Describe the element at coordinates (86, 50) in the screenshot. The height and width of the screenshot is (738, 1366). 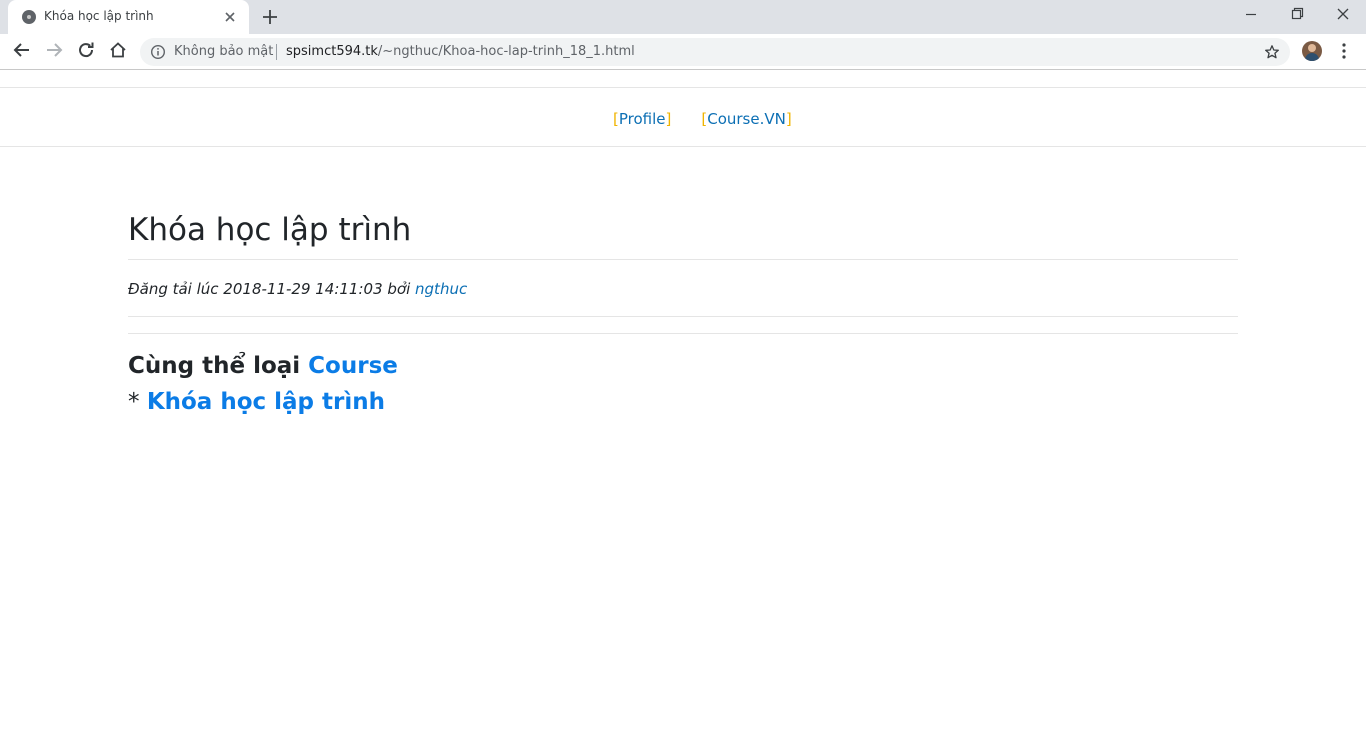
I see `reload-icon` at that location.